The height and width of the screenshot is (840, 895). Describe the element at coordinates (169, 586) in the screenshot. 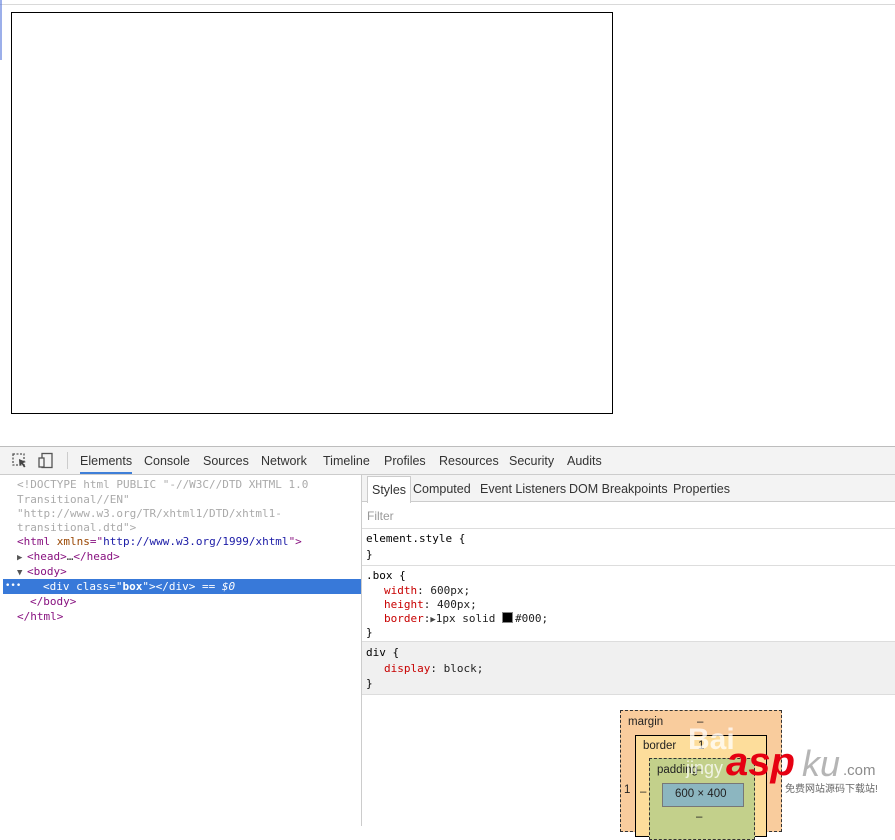

I see `tag-close: "></div>` at that location.